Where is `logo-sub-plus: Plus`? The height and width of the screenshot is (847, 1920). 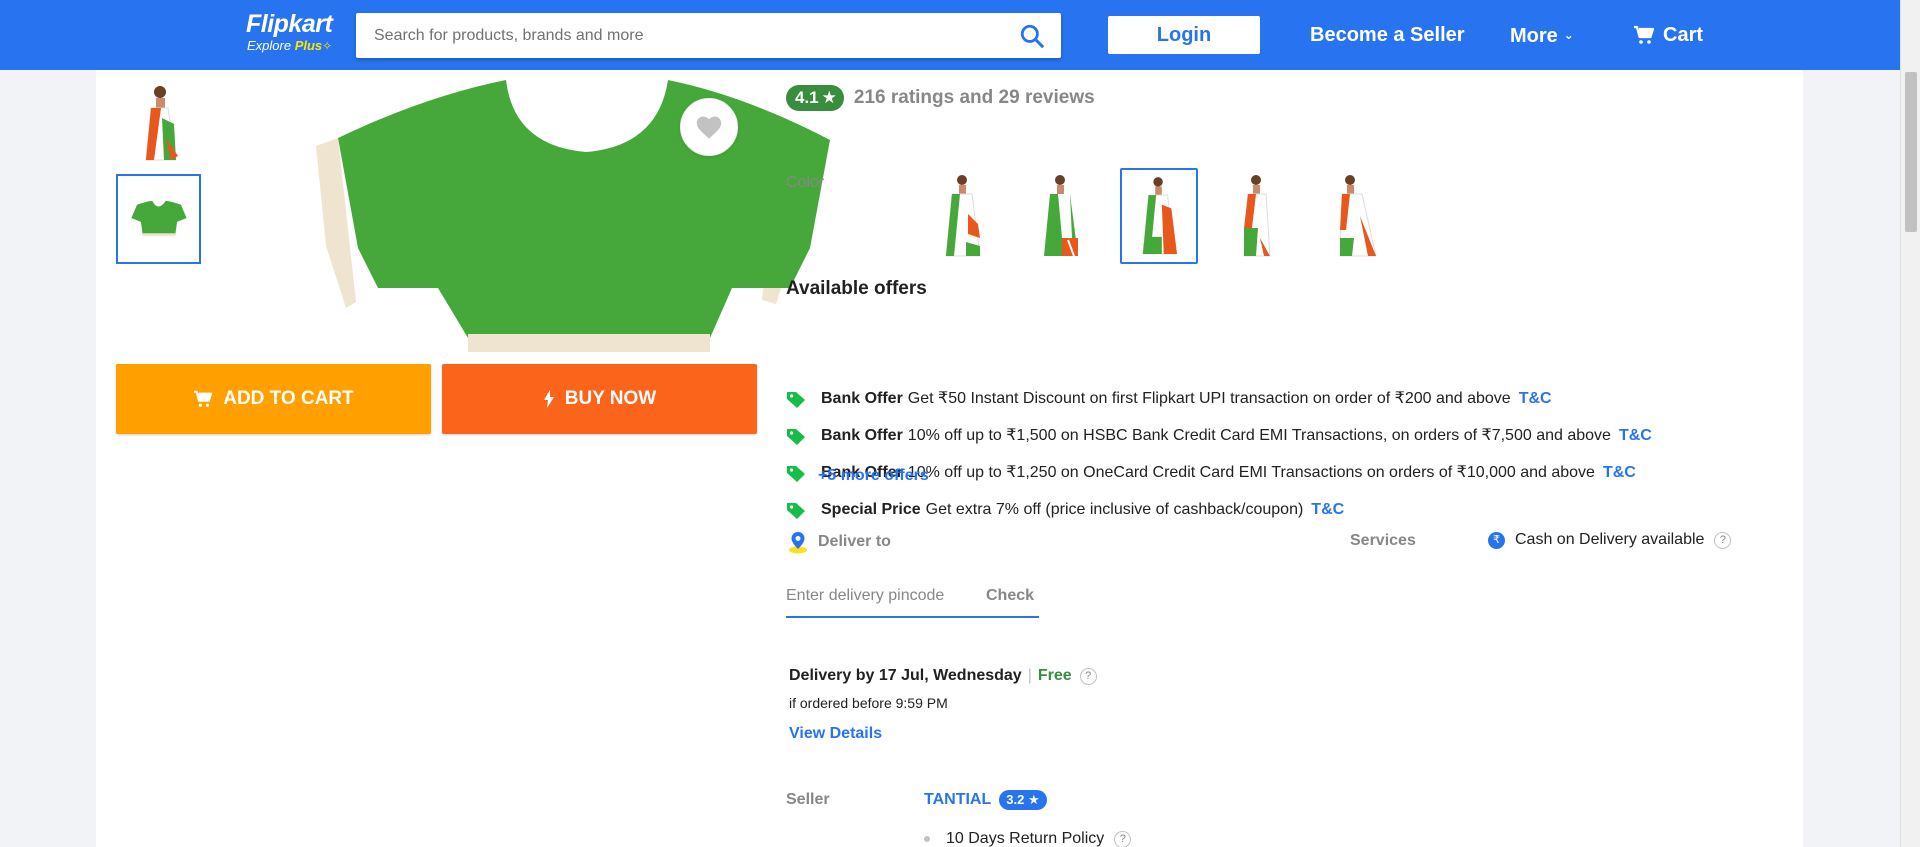
logo-sub-plus: Plus is located at coordinates (308, 45).